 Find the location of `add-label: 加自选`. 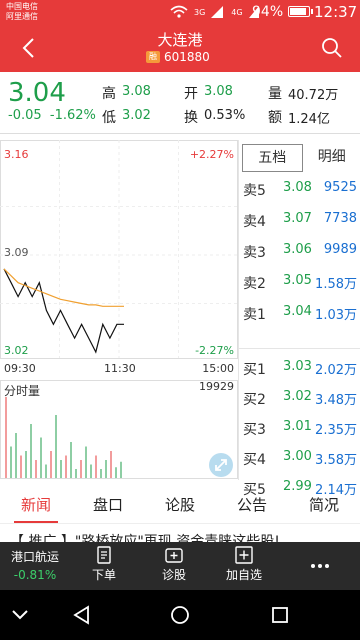

add-label: 加自选 is located at coordinates (243, 575).